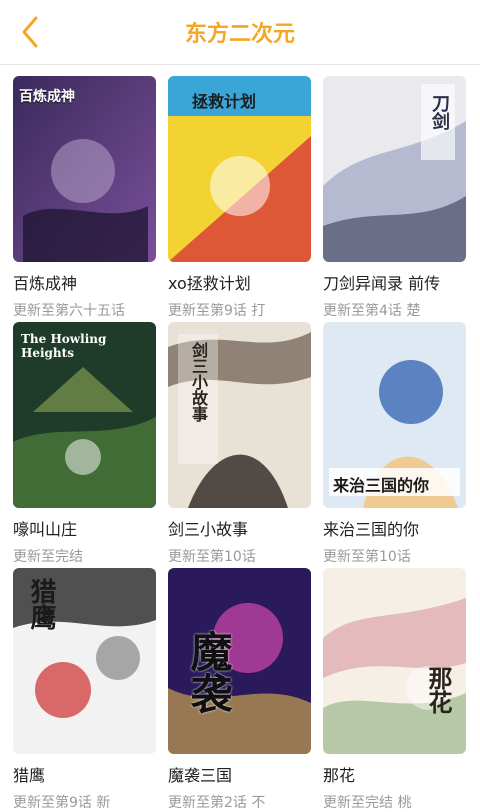 This screenshot has height=812, width=480. I want to click on comic-card: 百炼成神 百炼成神 更新至第六十五话, so click(84, 197).